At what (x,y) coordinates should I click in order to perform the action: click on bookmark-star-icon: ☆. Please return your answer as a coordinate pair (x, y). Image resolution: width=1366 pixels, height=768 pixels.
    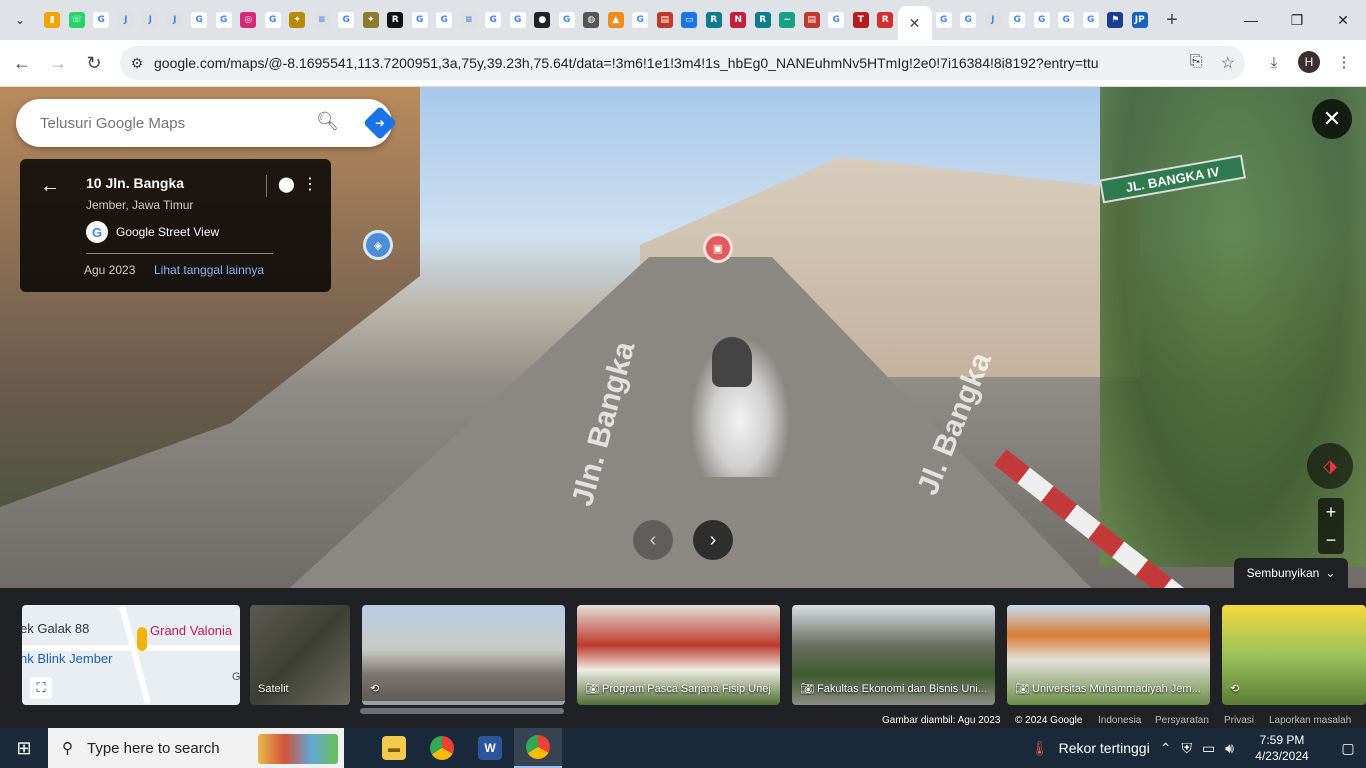
    Looking at the image, I should click on (1228, 63).